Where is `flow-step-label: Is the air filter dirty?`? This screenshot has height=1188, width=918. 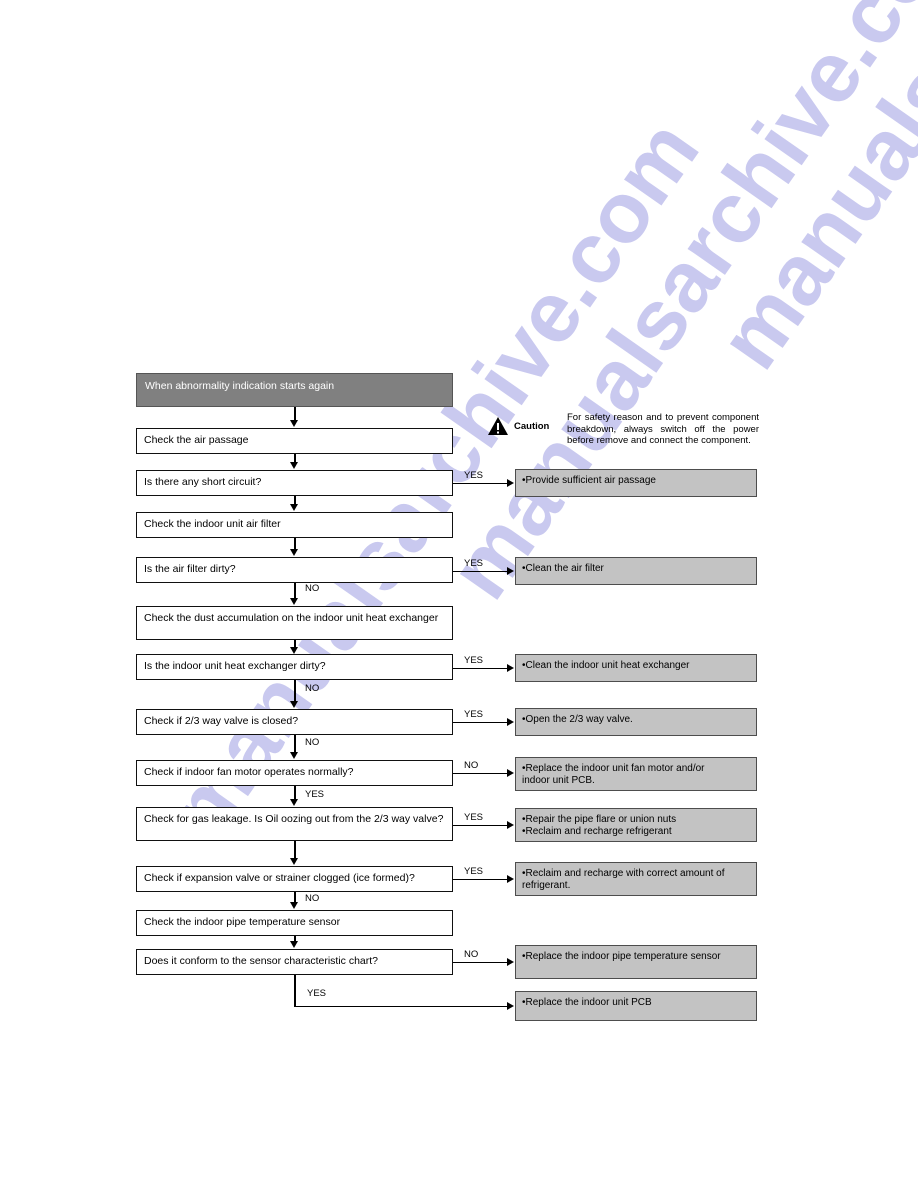
flow-step-label: Is the air filter dirty? is located at coordinates (190, 569).